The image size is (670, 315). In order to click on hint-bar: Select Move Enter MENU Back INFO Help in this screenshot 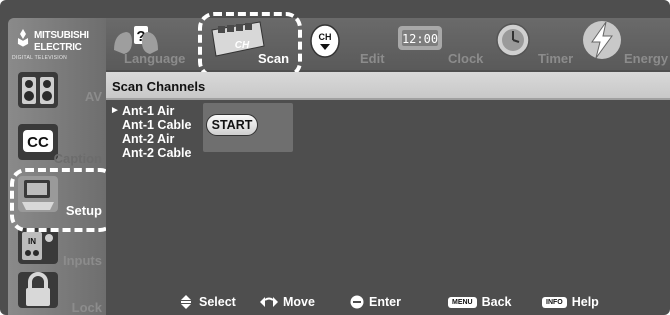, I will do `click(388, 302)`.